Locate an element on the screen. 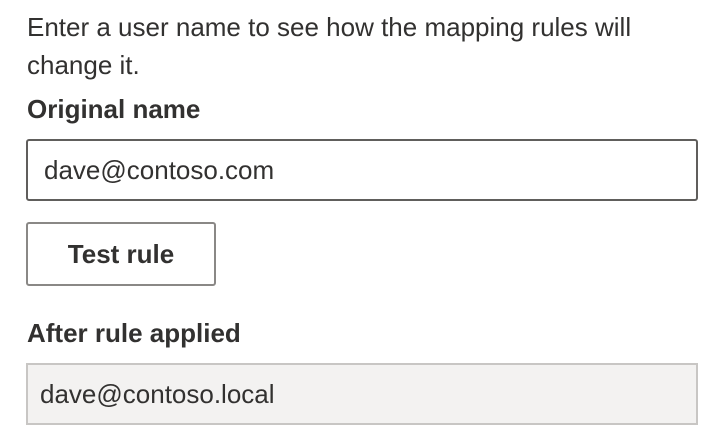 This screenshot has height=436, width=716. after-rule-label: After rule applied is located at coordinates (134, 333).